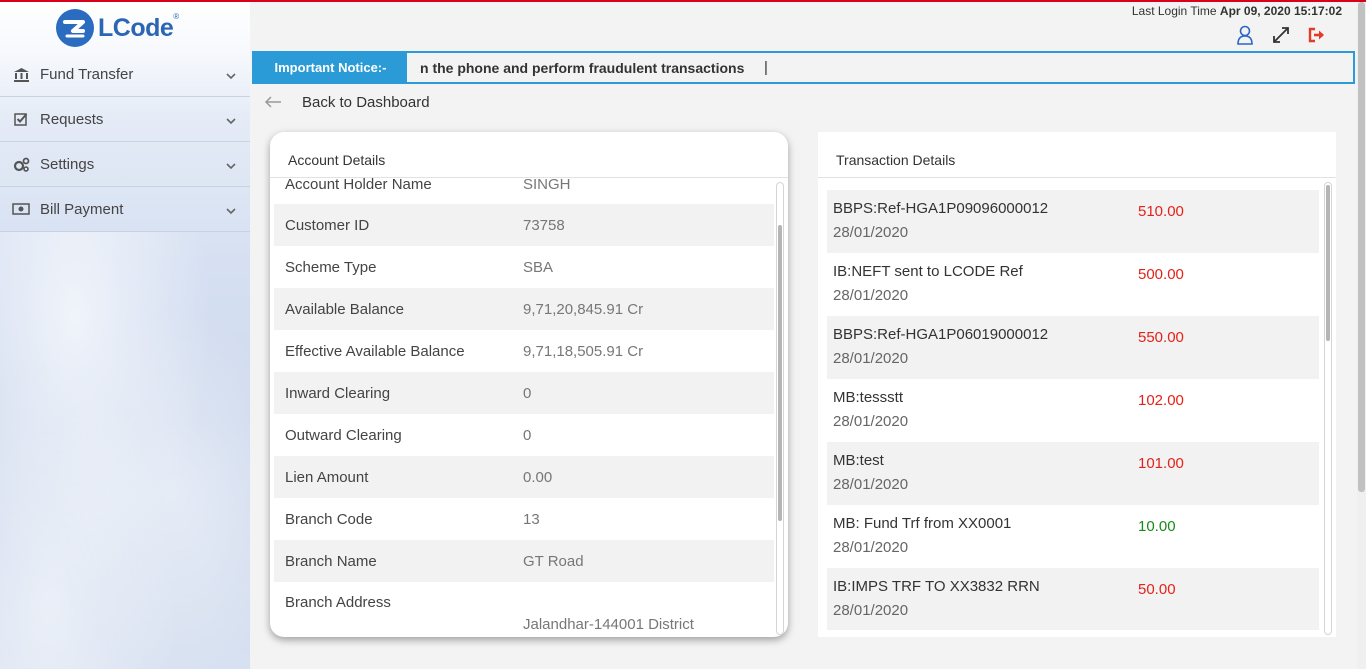  I want to click on brand-logo: LCode ®, so click(117, 28).